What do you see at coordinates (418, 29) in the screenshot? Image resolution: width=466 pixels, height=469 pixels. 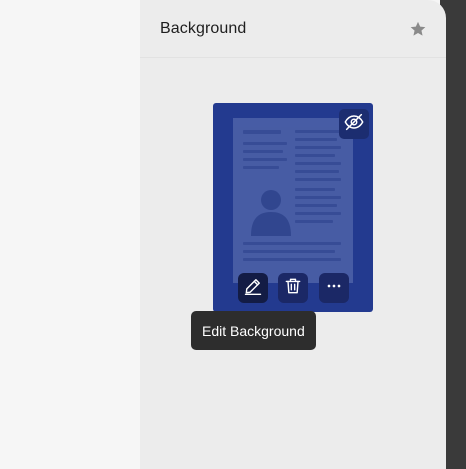 I see `star-icon` at bounding box center [418, 29].